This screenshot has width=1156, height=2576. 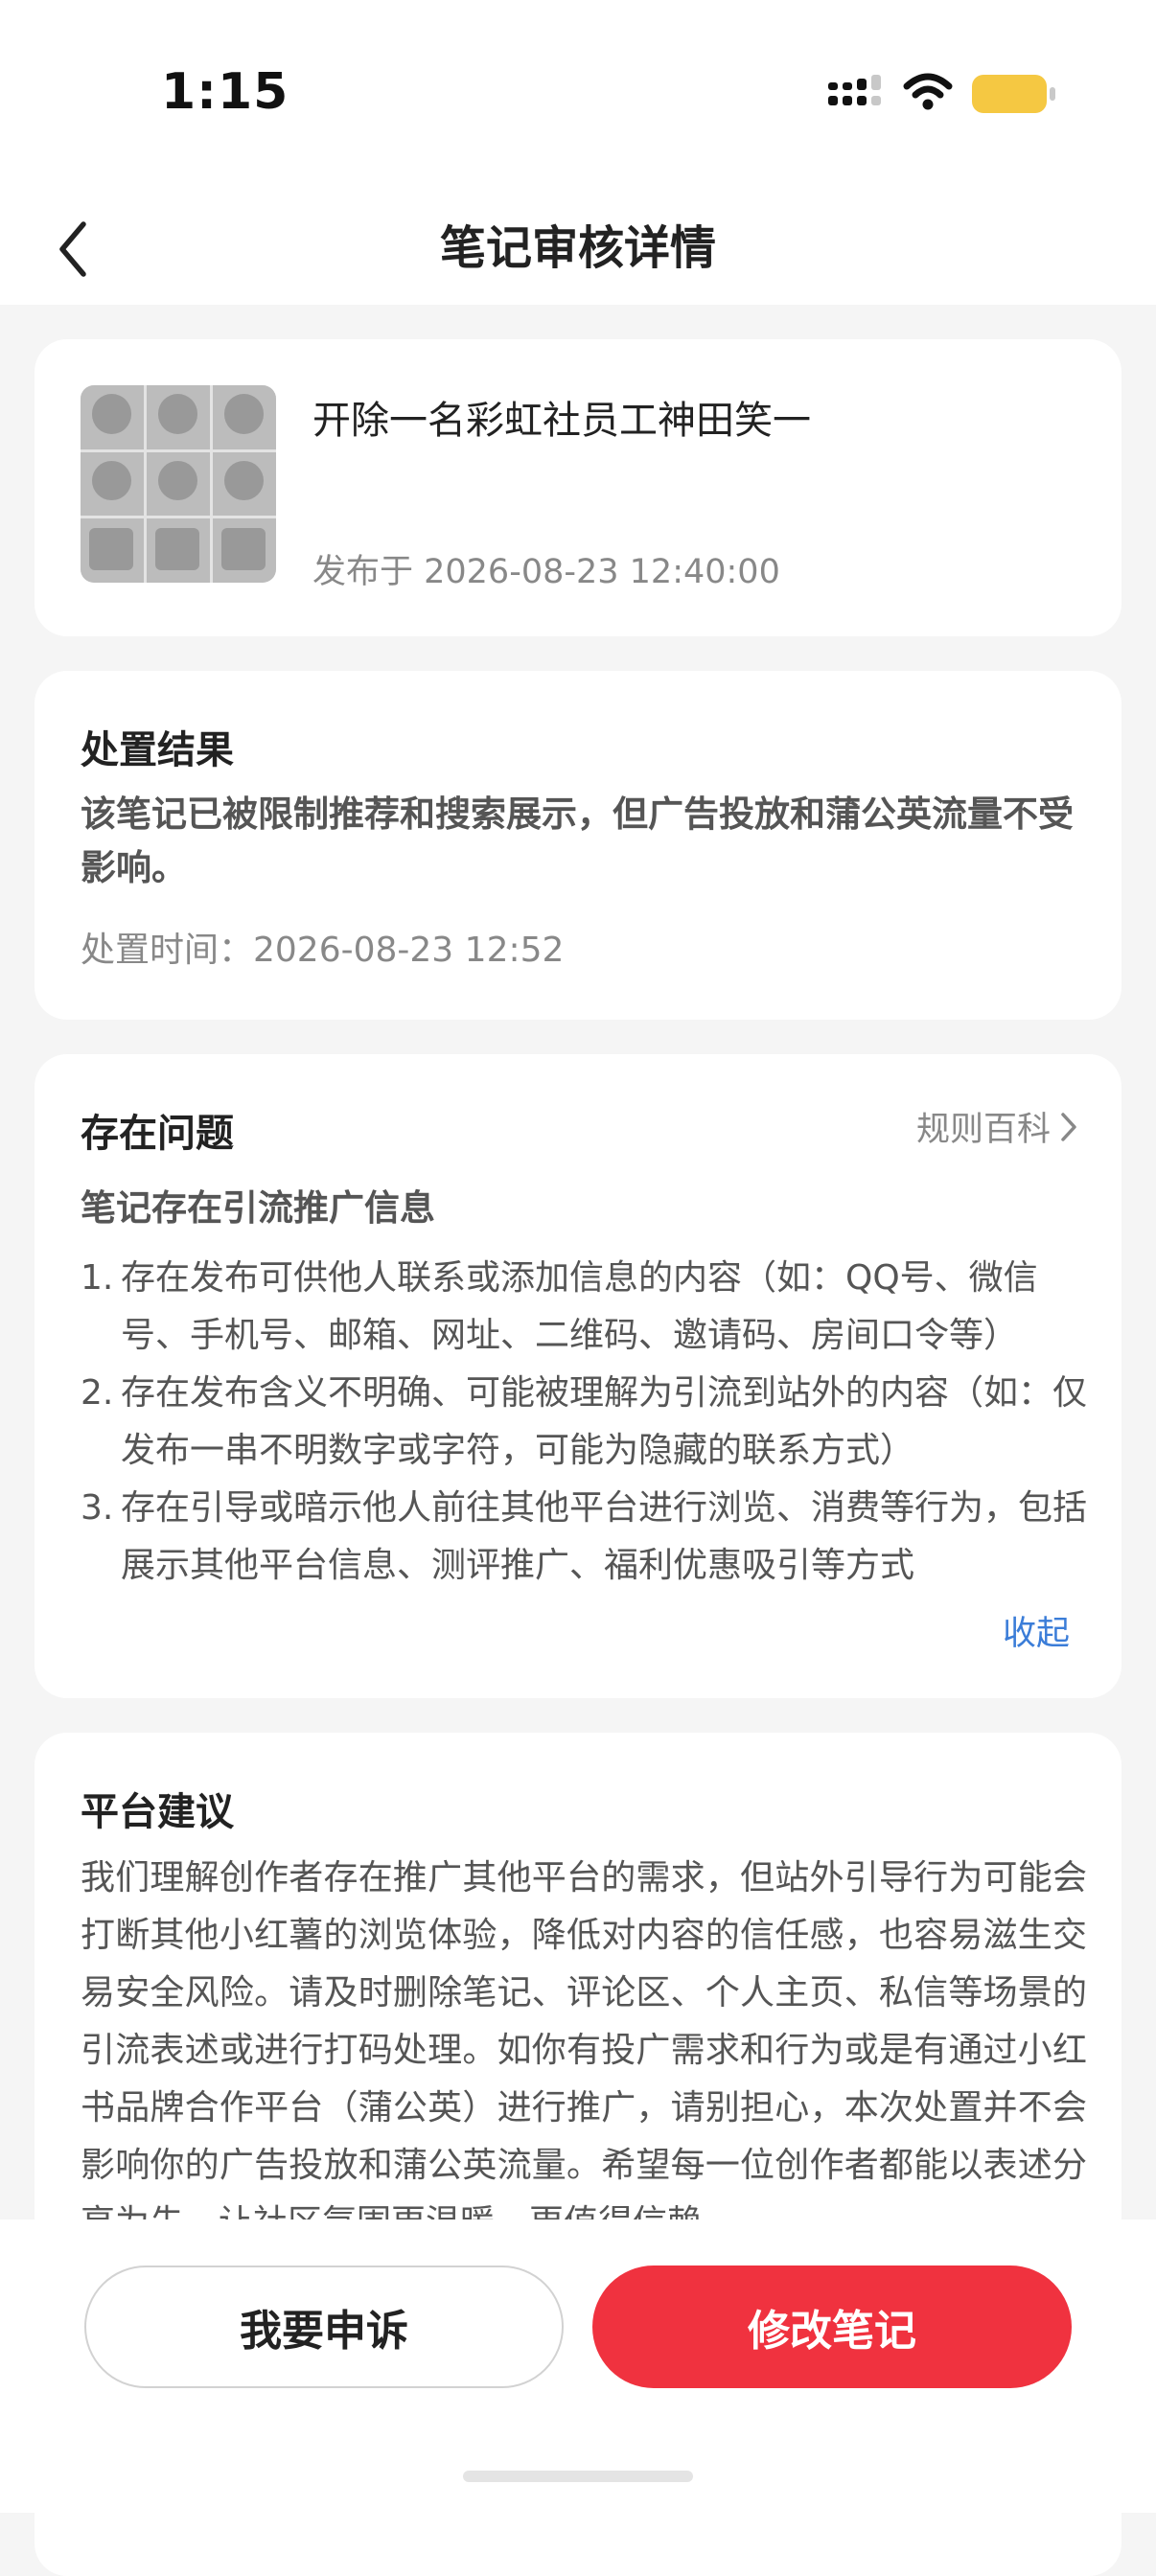 What do you see at coordinates (578, 2366) in the screenshot?
I see `bottom-action-bar: 我要申诉 修改笔记` at bounding box center [578, 2366].